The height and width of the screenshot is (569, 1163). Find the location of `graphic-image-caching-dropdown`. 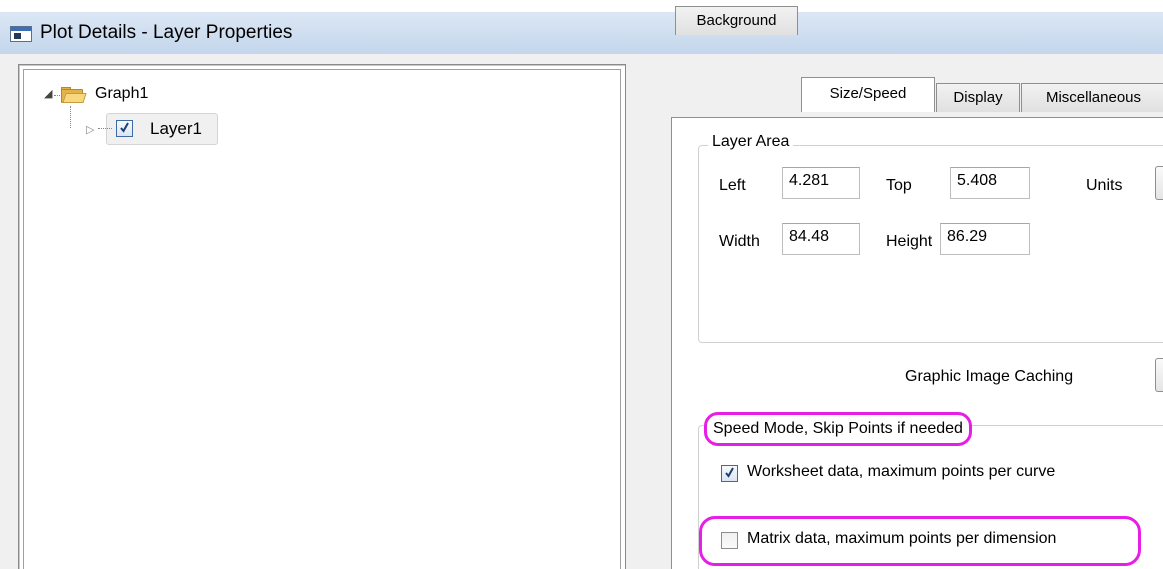

graphic-image-caching-dropdown is located at coordinates (1159, 375).